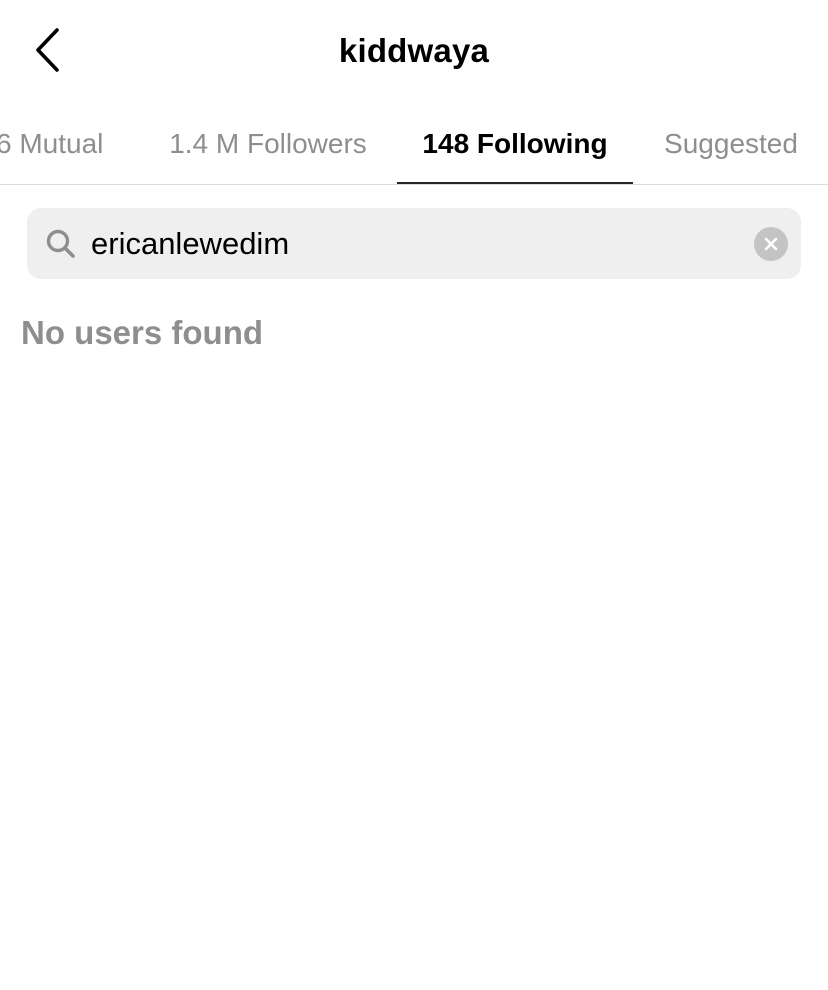  Describe the element at coordinates (268, 144) in the screenshot. I see `tab-followers: 1.4 M Followers` at that location.